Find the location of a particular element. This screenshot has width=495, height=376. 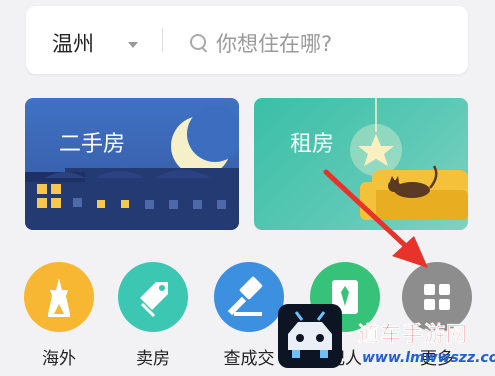

gavel-icon is located at coordinates (245, 296).